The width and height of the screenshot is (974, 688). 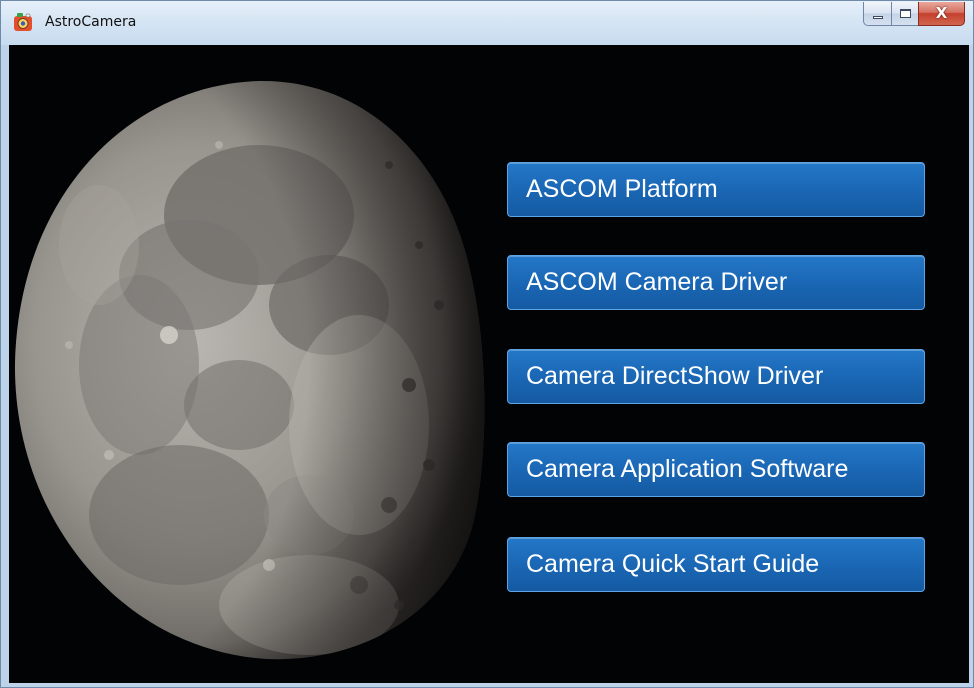 I want to click on ascom-platform-button: ASCOM Platform, so click(x=716, y=189).